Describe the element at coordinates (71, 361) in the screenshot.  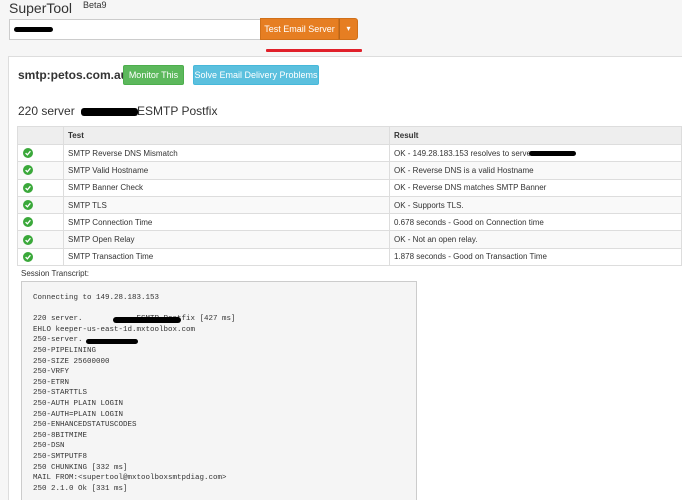
I see `transcript-line: 250-SIZE 25600000` at that location.